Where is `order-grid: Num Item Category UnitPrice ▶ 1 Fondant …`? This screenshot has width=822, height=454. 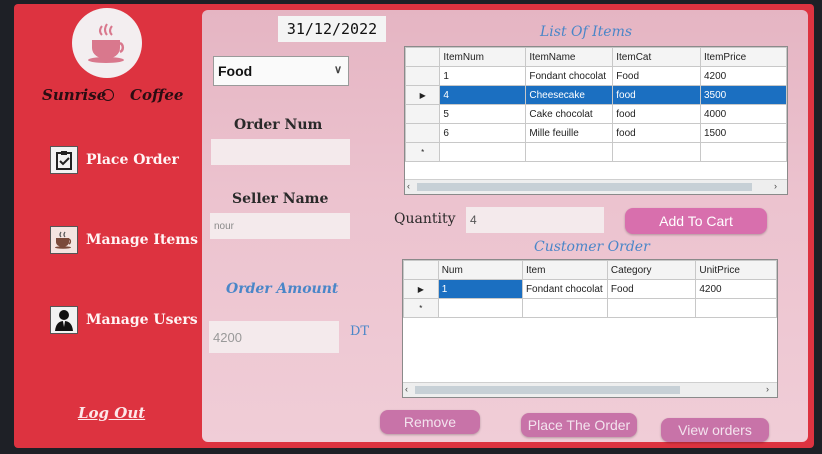
order-grid: Num Item Category UnitPrice ▶ 1 Fondant … is located at coordinates (590, 328).